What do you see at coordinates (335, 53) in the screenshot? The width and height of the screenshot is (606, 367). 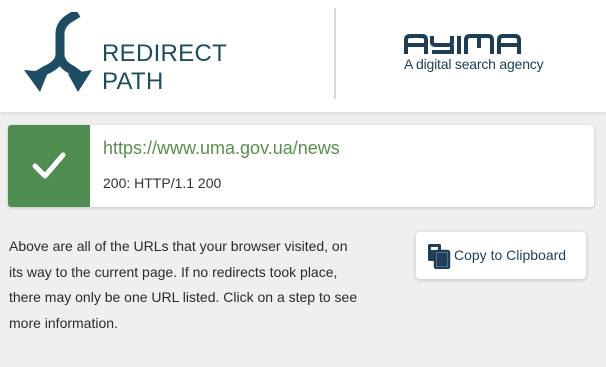 I see `header-divider` at bounding box center [335, 53].